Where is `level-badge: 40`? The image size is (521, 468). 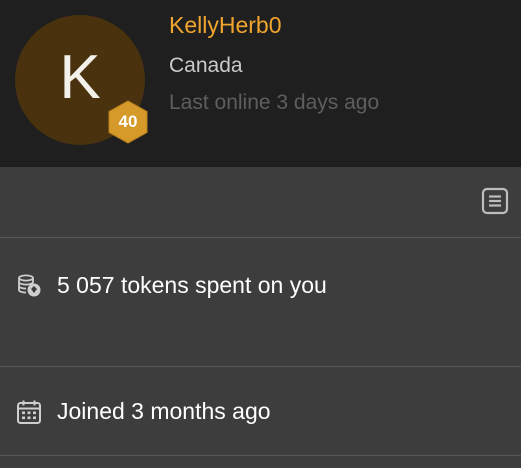 level-badge: 40 is located at coordinates (128, 122).